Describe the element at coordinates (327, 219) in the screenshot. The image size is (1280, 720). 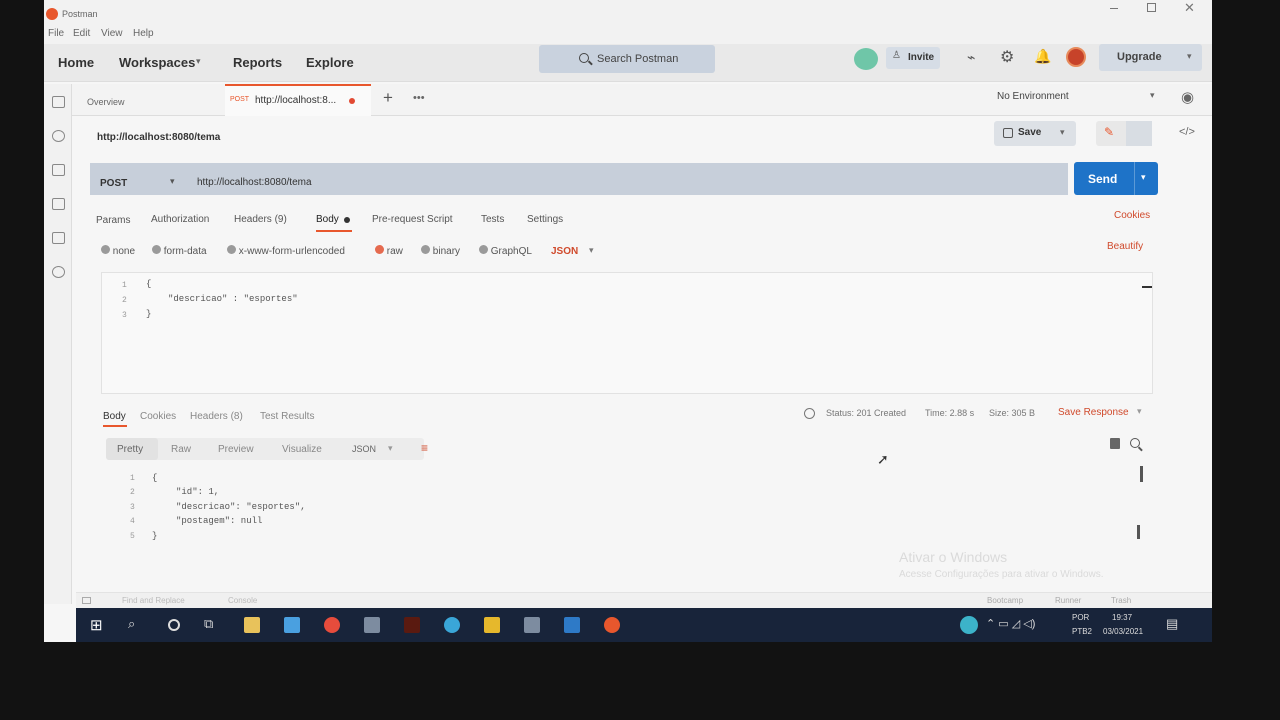
I see `tab-body: Body` at that location.